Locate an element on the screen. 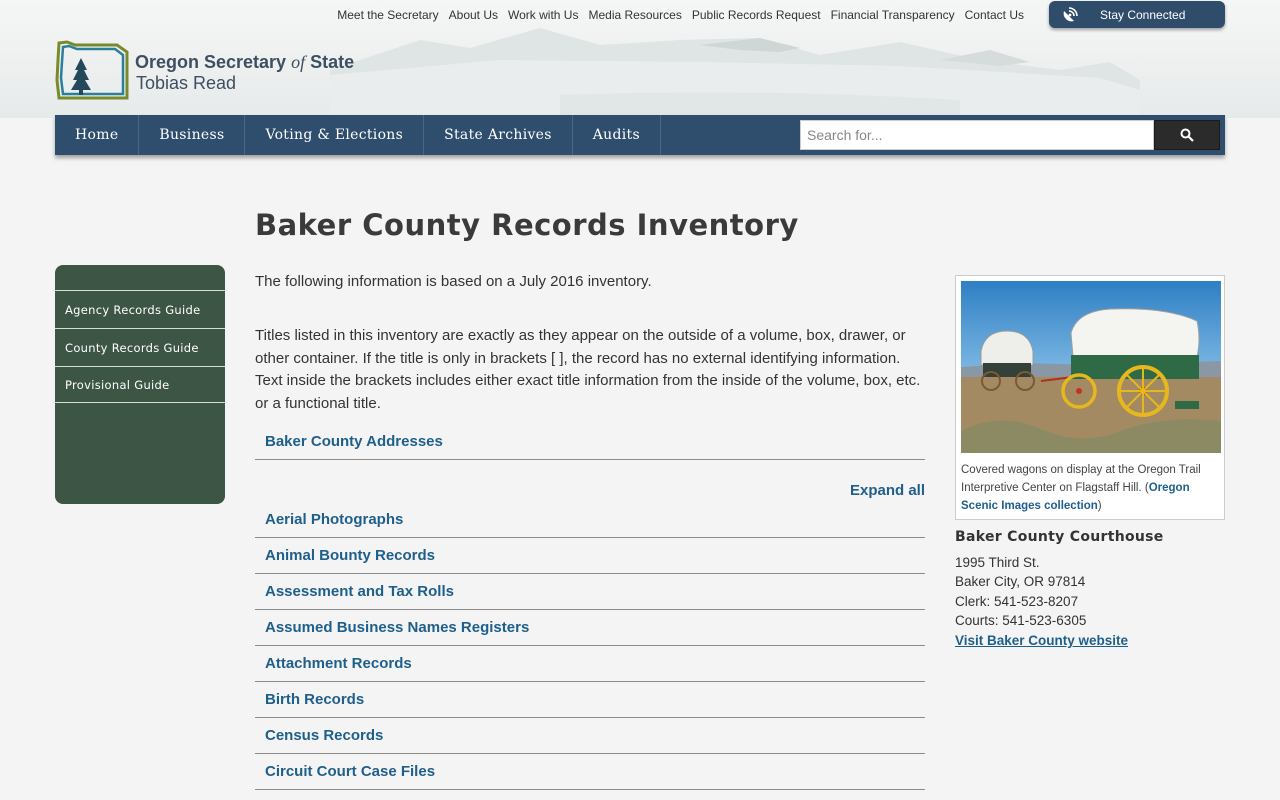 The width and height of the screenshot is (1280, 800). search-button is located at coordinates (1187, 135).